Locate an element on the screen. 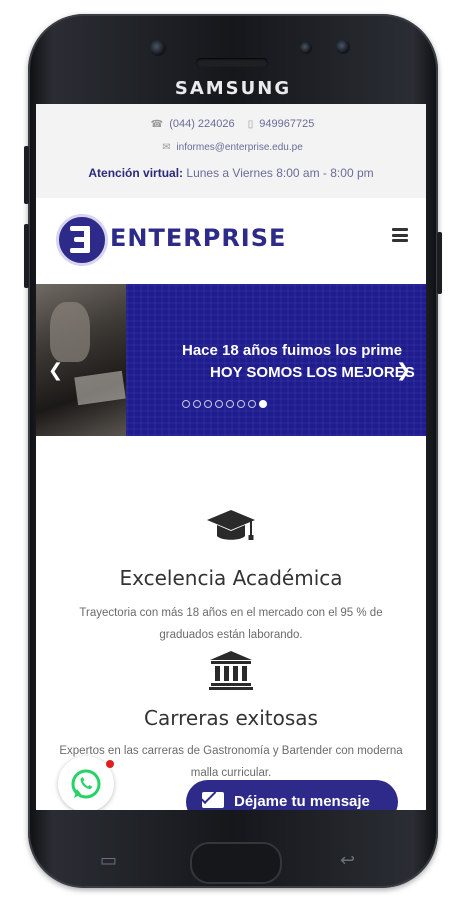 This screenshot has height=900, width=466. chevron-left-icon: ❮ is located at coordinates (55, 370).